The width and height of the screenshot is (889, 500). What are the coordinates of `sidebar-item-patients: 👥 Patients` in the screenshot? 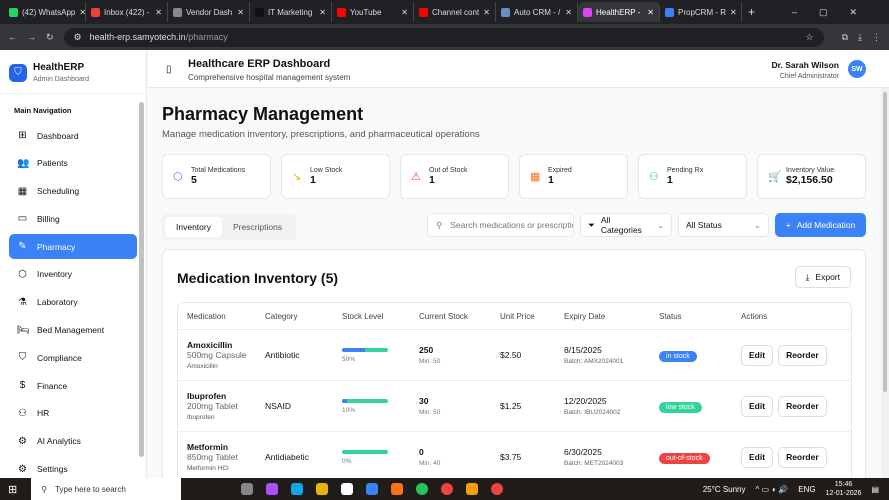 It's located at (73, 163).